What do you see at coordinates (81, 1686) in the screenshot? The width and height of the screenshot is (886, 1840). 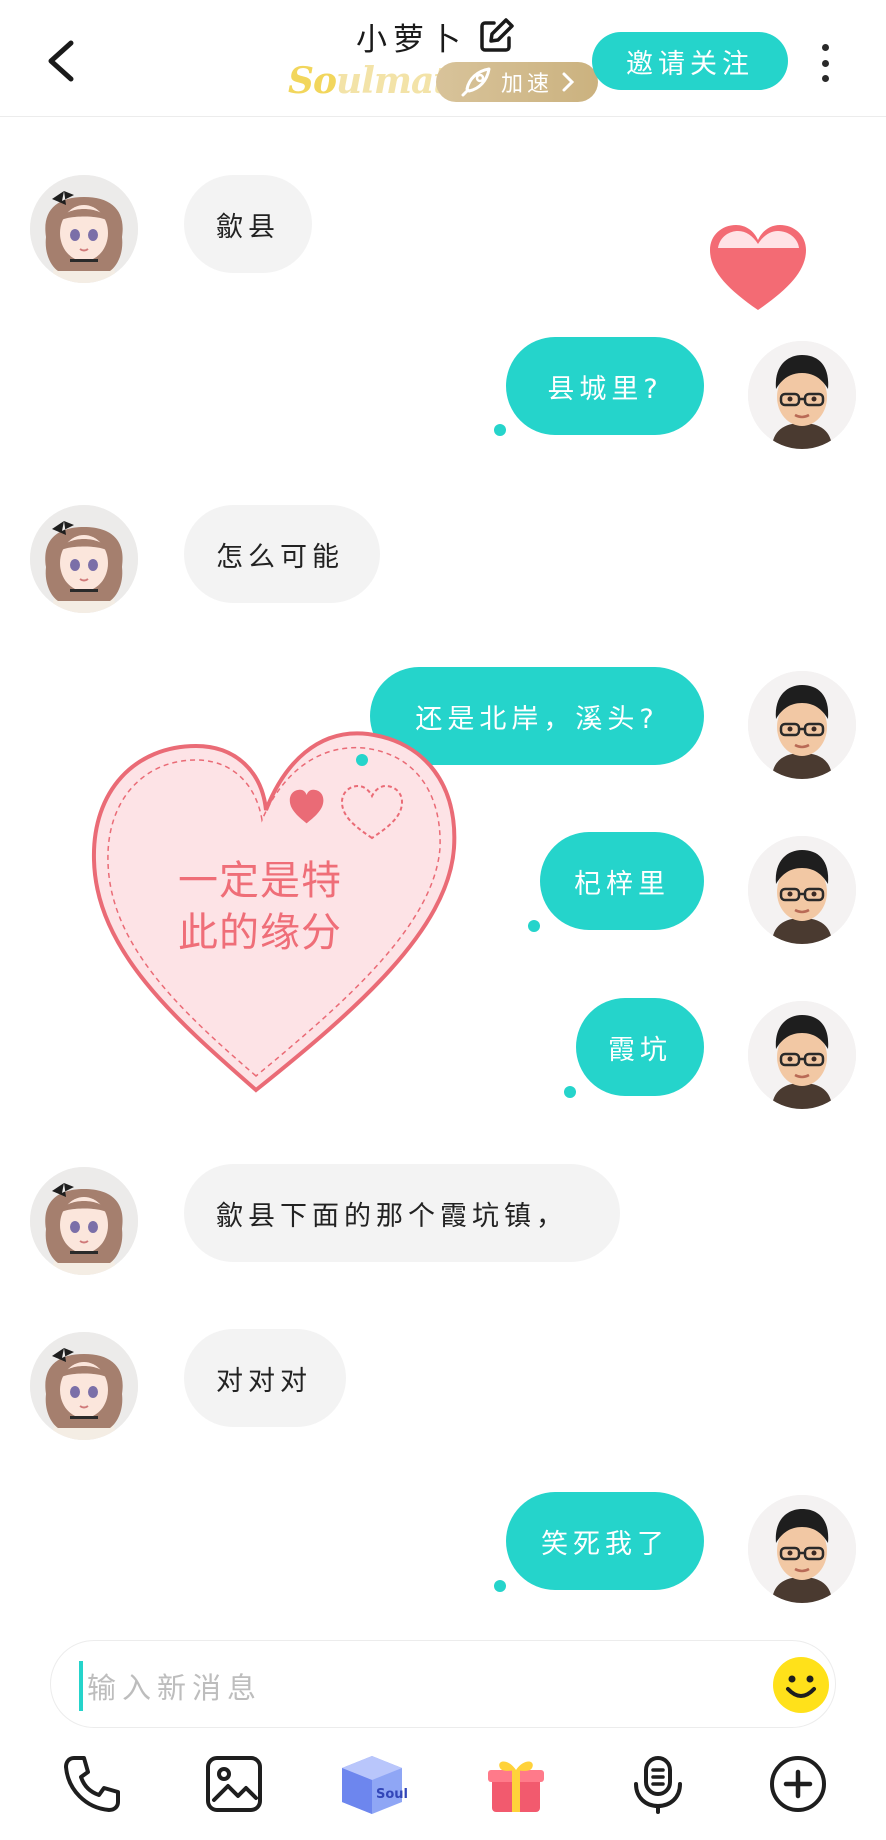 I see `text-caret` at bounding box center [81, 1686].